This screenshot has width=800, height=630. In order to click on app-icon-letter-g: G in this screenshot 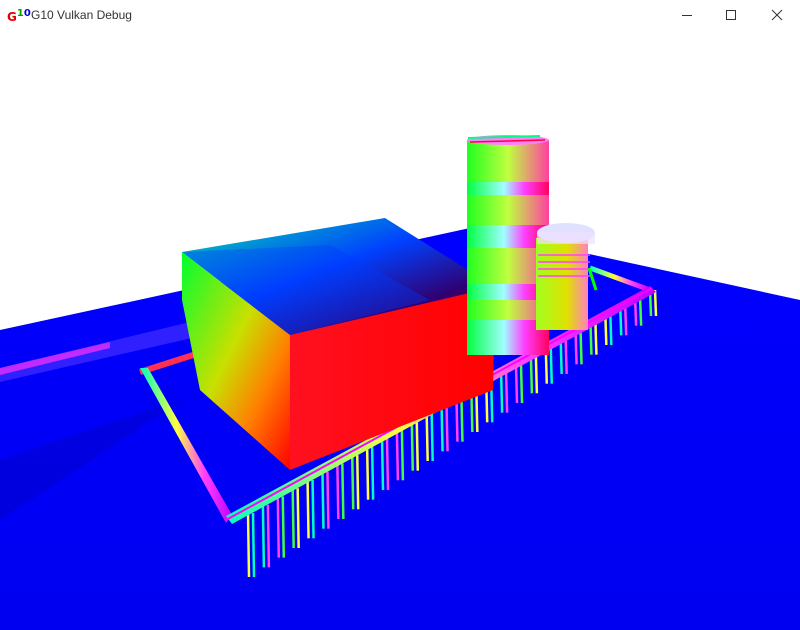, I will do `click(12, 17)`.